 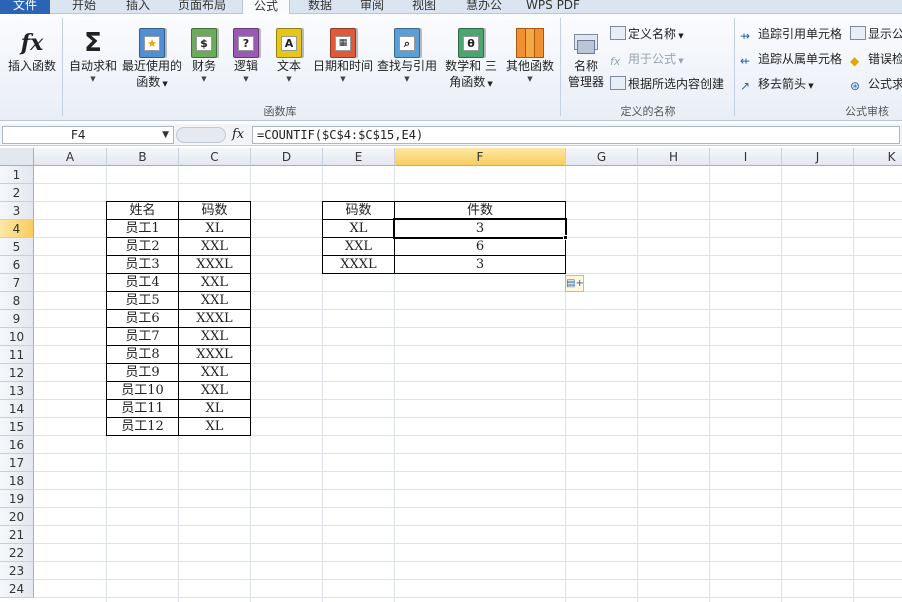 I want to click on row-header-18: 18, so click(x=17, y=481).